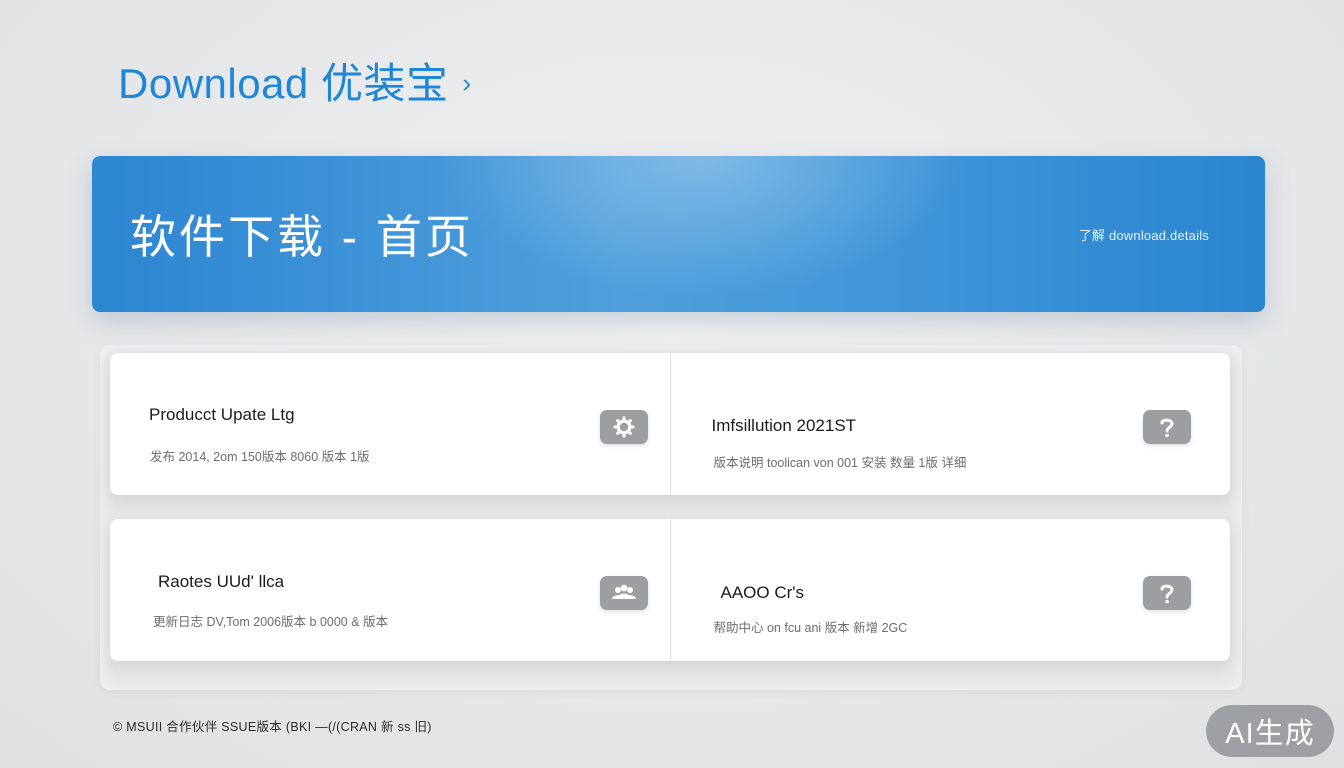  Describe the element at coordinates (466, 83) in the screenshot. I see `chevron-right-icon: ›` at that location.